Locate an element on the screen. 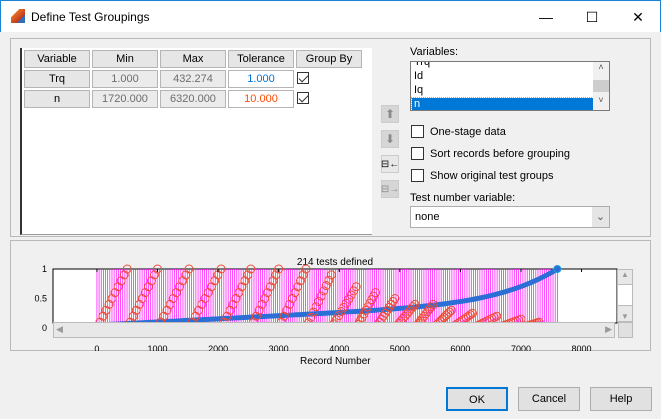 Image resolution: width=661 pixels, height=419 pixels. move-up-button: ⬆ is located at coordinates (390, 114).